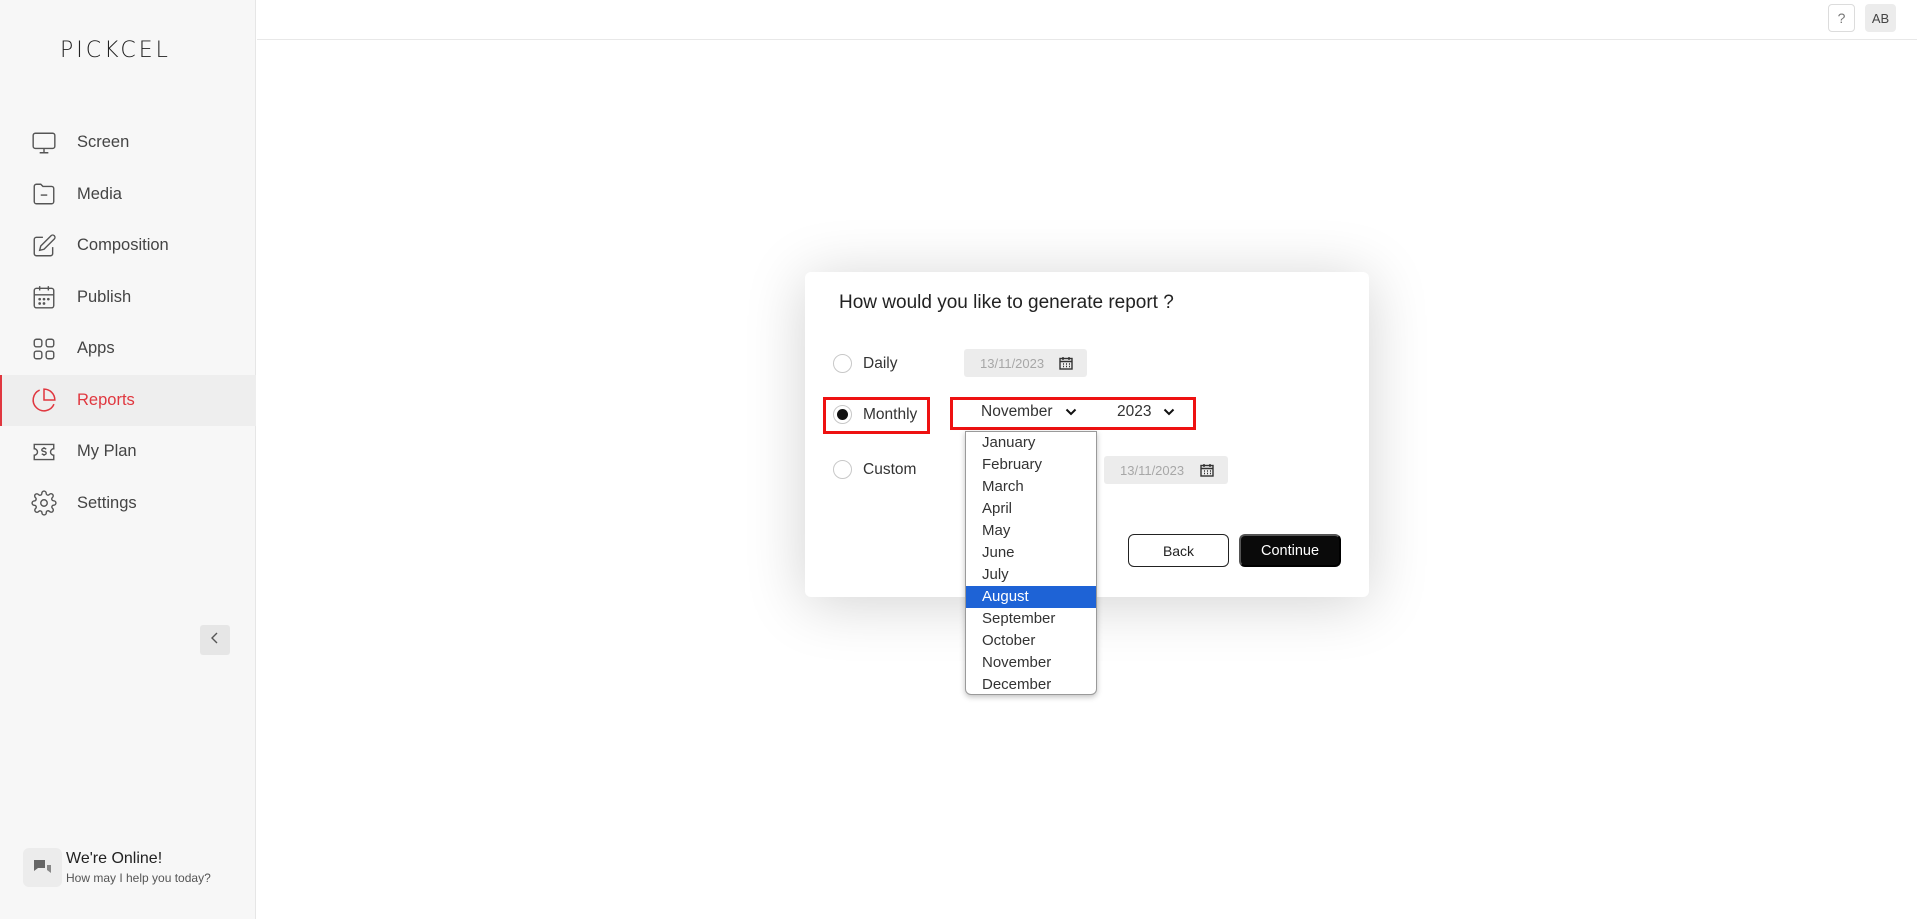  What do you see at coordinates (1031, 597) in the screenshot?
I see `month-option-august: August` at bounding box center [1031, 597].